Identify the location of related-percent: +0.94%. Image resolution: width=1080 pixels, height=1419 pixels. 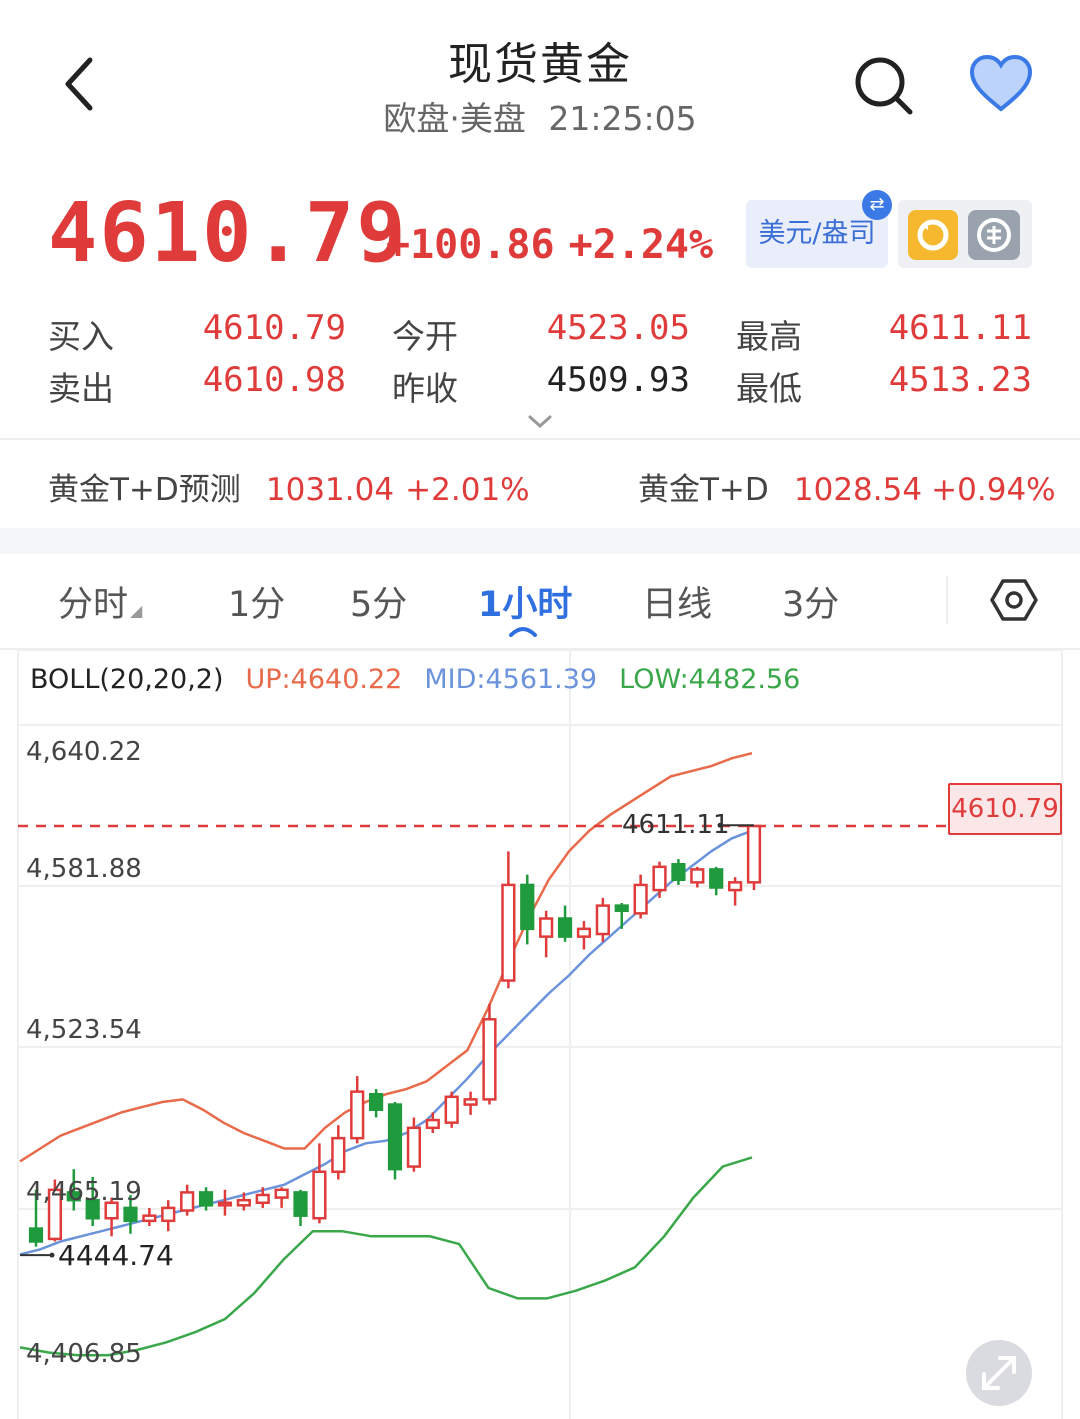
(993, 490).